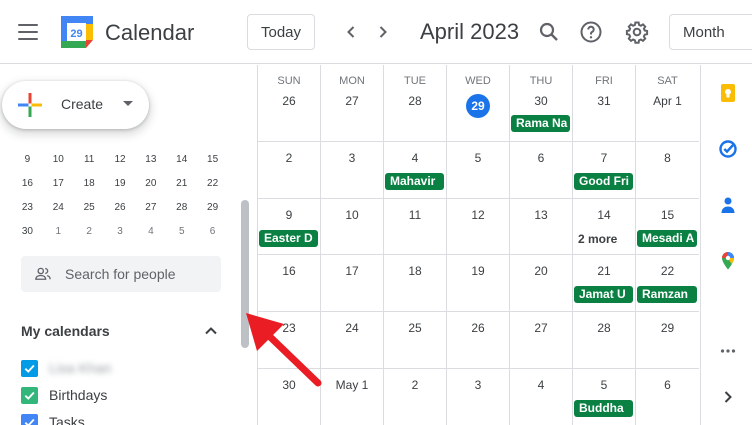 The height and width of the screenshot is (425, 752). Describe the element at coordinates (66, 368) in the screenshot. I see `calendar-list-item: Lisa Khan` at that location.